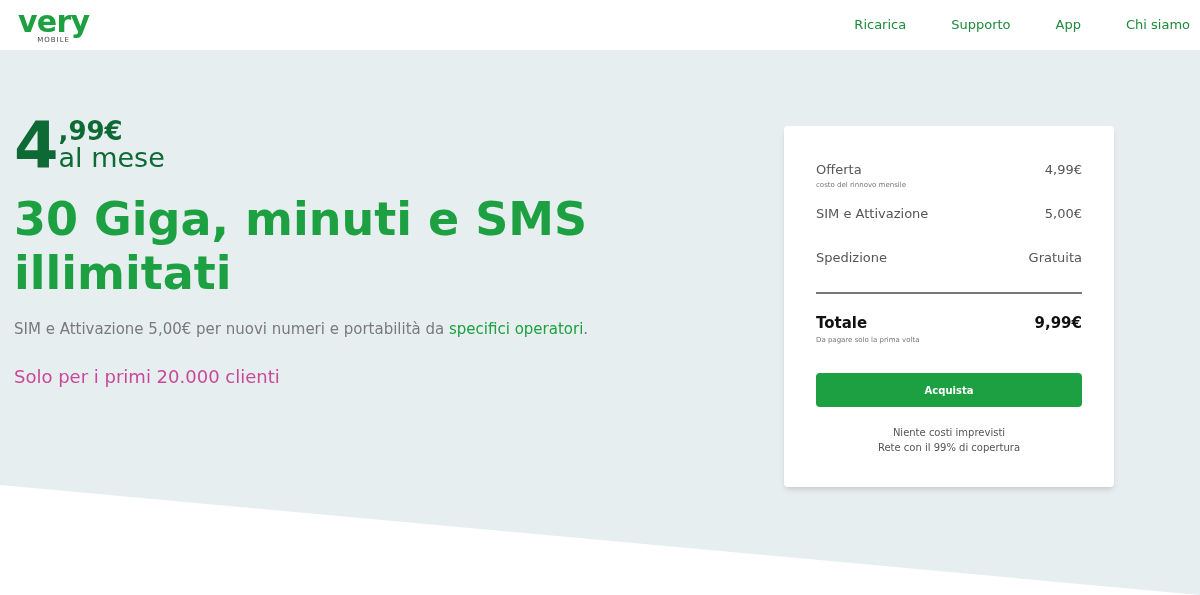  Describe the element at coordinates (111, 158) in the screenshot. I see `price-period: al mese` at that location.